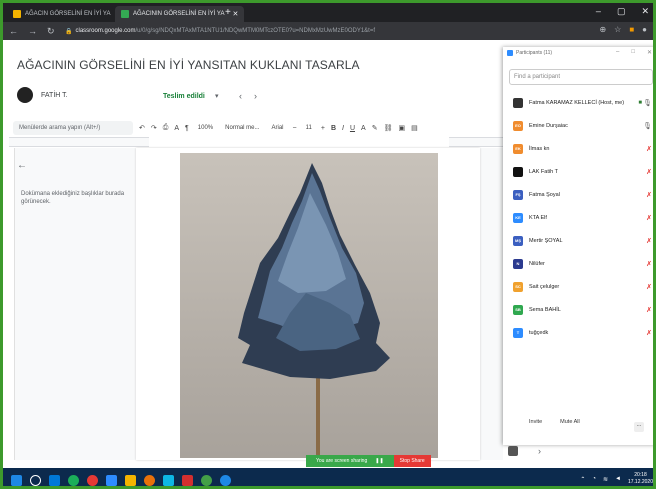 Image resolution: width=656 pixels, height=489 pixels. Describe the element at coordinates (640, 103) in the screenshot. I see `video-icon: ■` at that location.